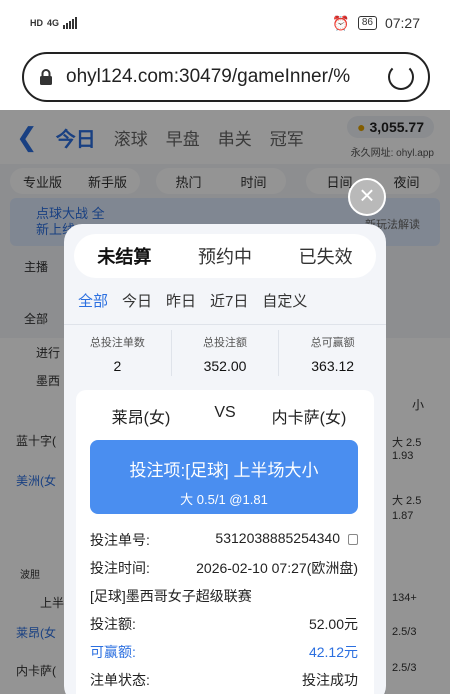  I want to click on match-teams: 莱昂(女) VS 内卡萨(女), so click(225, 416).